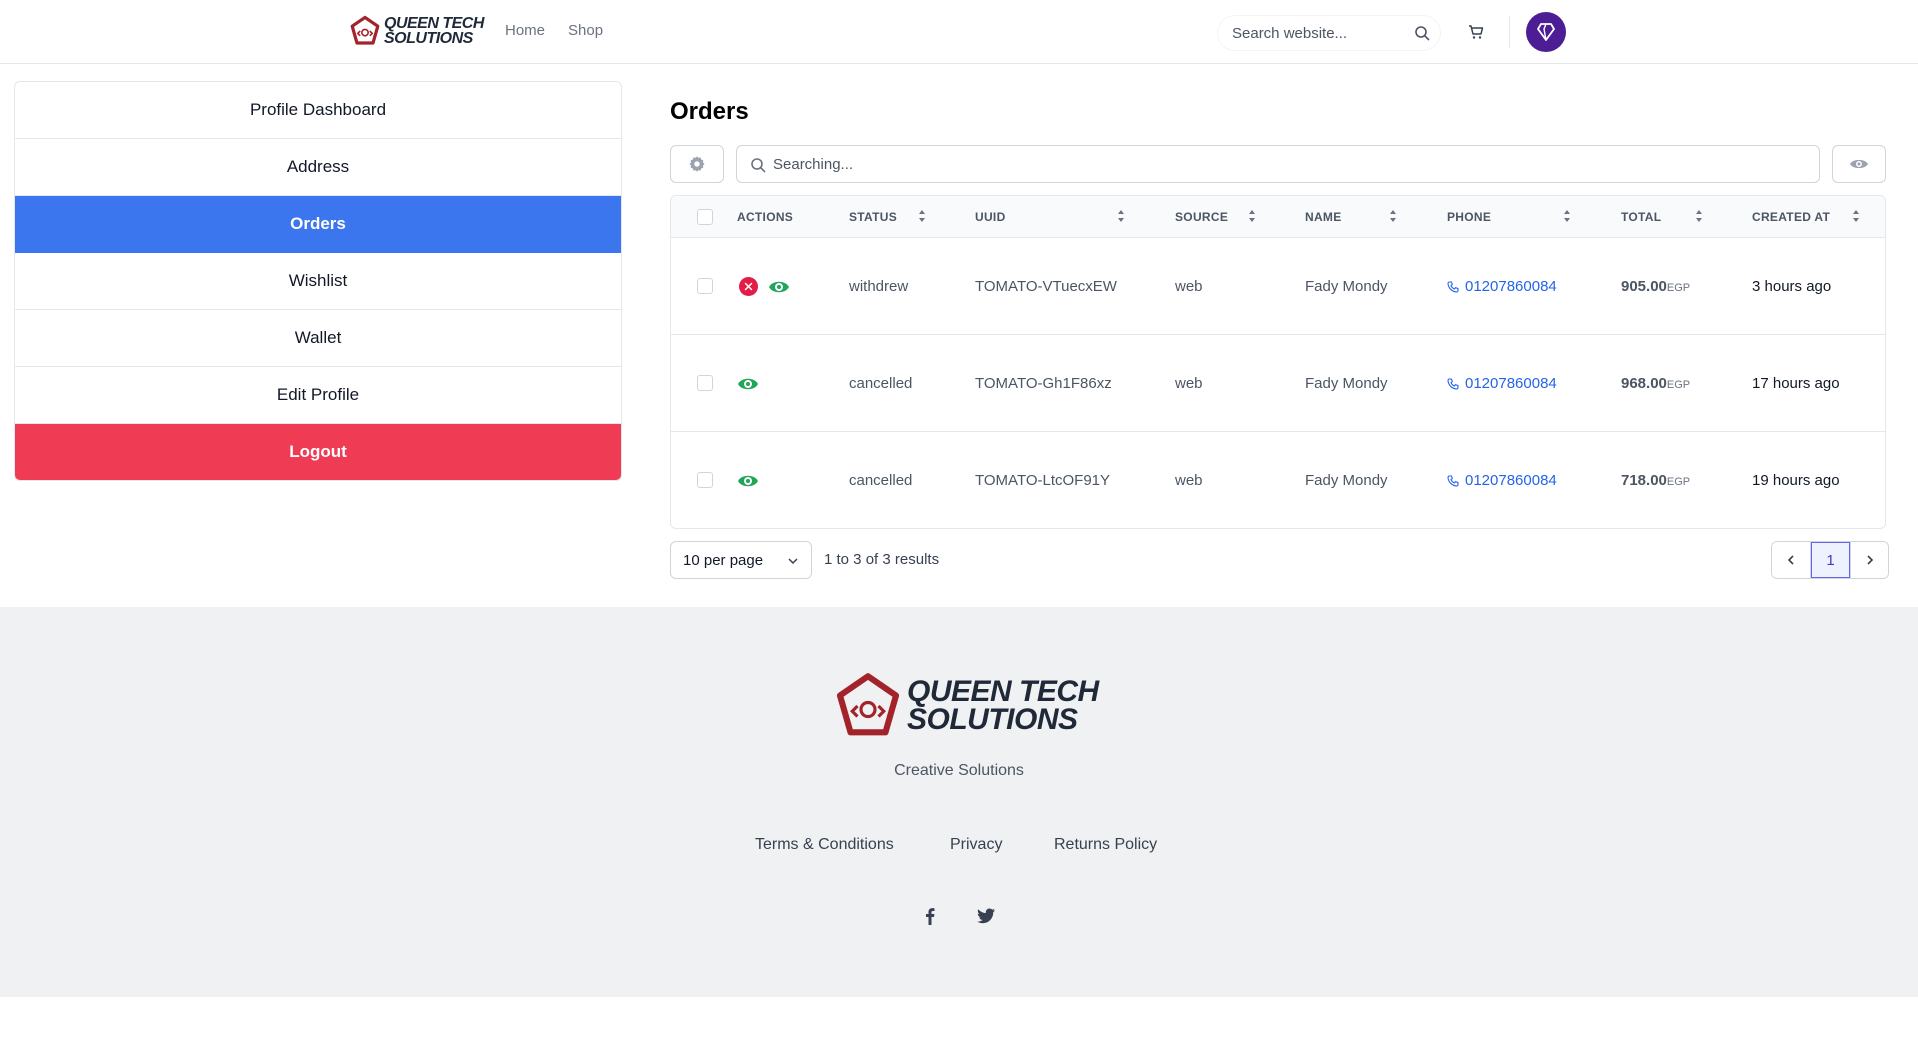 The image size is (1918, 1056). Describe the element at coordinates (318, 452) in the screenshot. I see `logout-button: Logout` at that location.